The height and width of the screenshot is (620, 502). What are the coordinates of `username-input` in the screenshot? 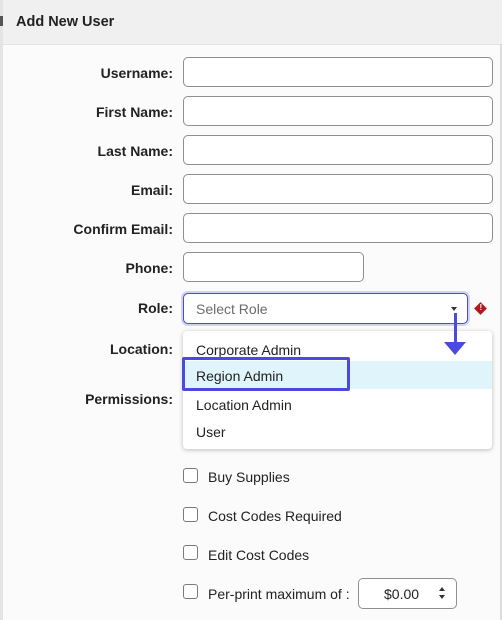 It's located at (338, 72).